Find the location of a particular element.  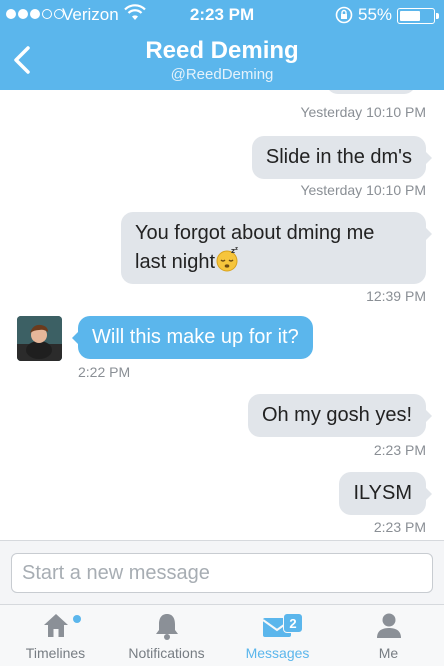

message-bubble-incoming: Will this make up for it? is located at coordinates (192, 337).